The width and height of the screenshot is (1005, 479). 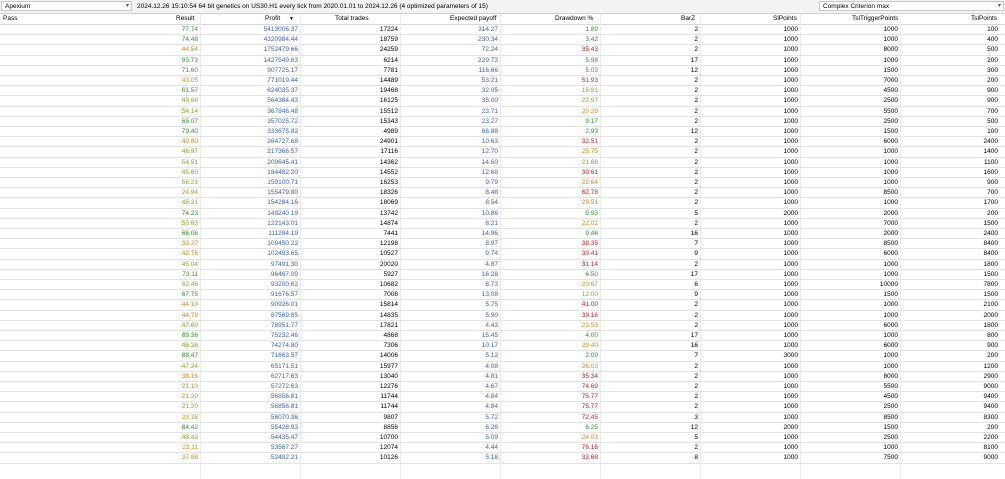 What do you see at coordinates (280, 50) in the screenshot?
I see `cell-profit: 1752479.66` at bounding box center [280, 50].